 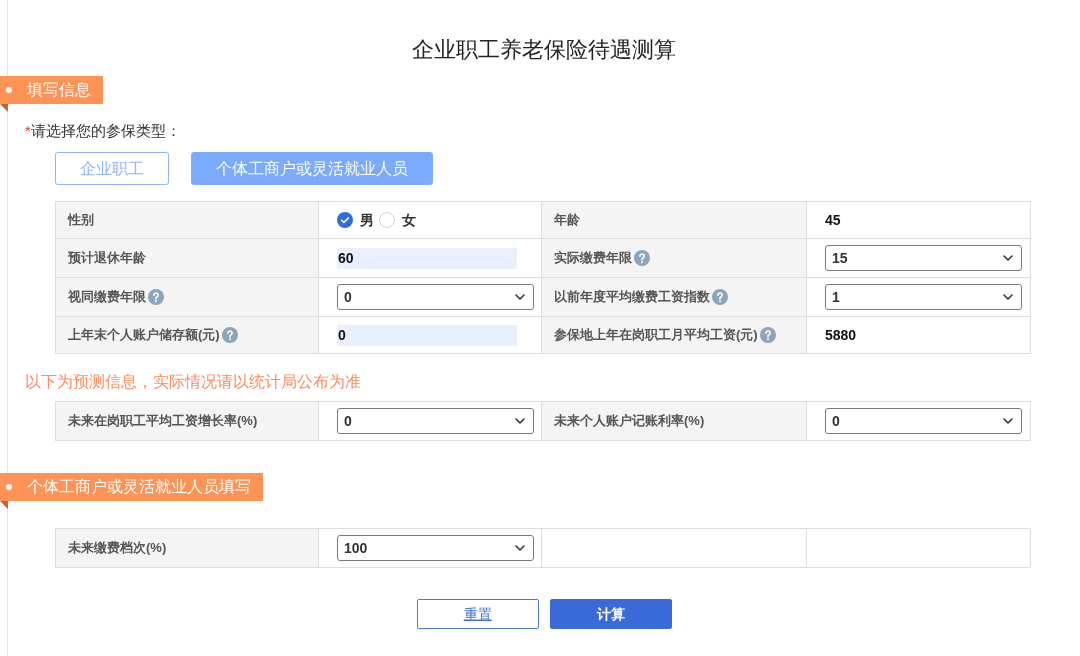 I want to click on dropdown: 100, so click(x=435, y=548).